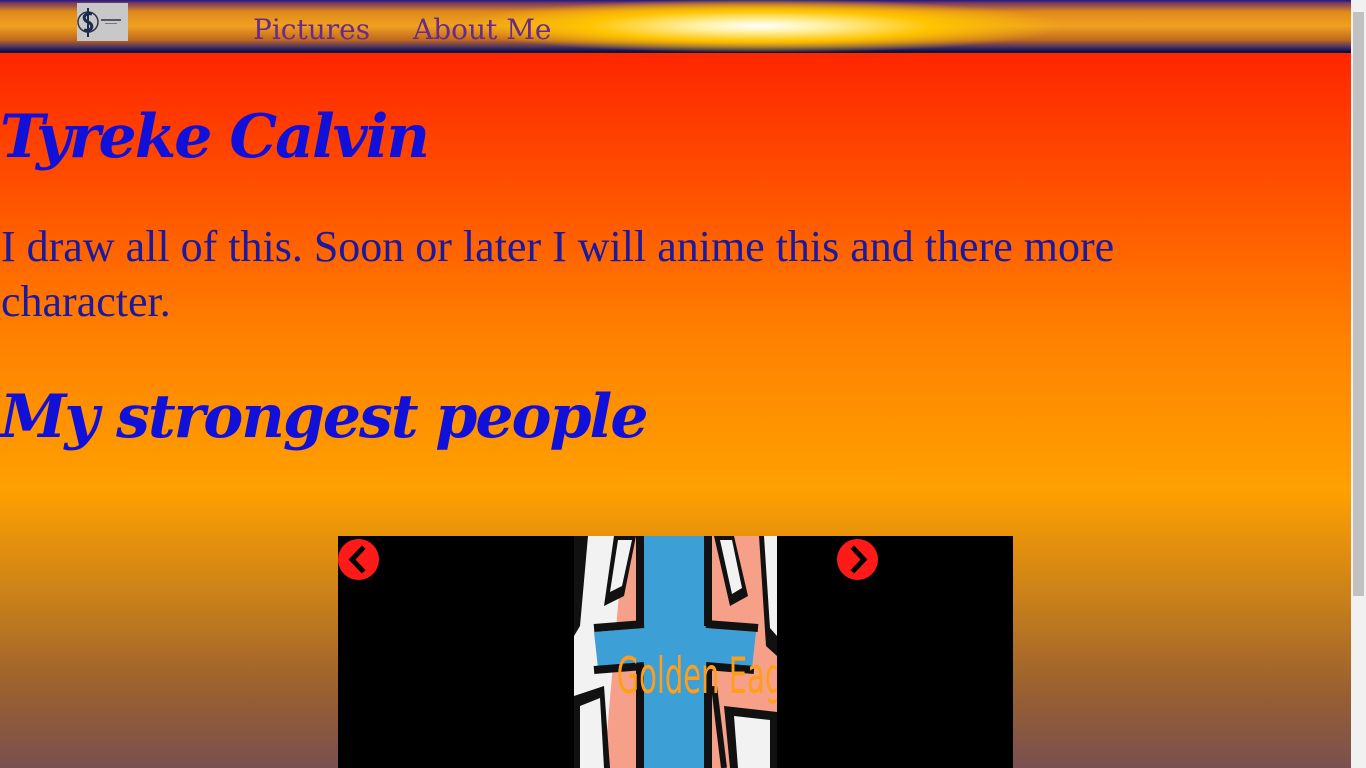 Image resolution: width=1366 pixels, height=768 pixels. I want to click on section-title: My strongest people, so click(324, 417).